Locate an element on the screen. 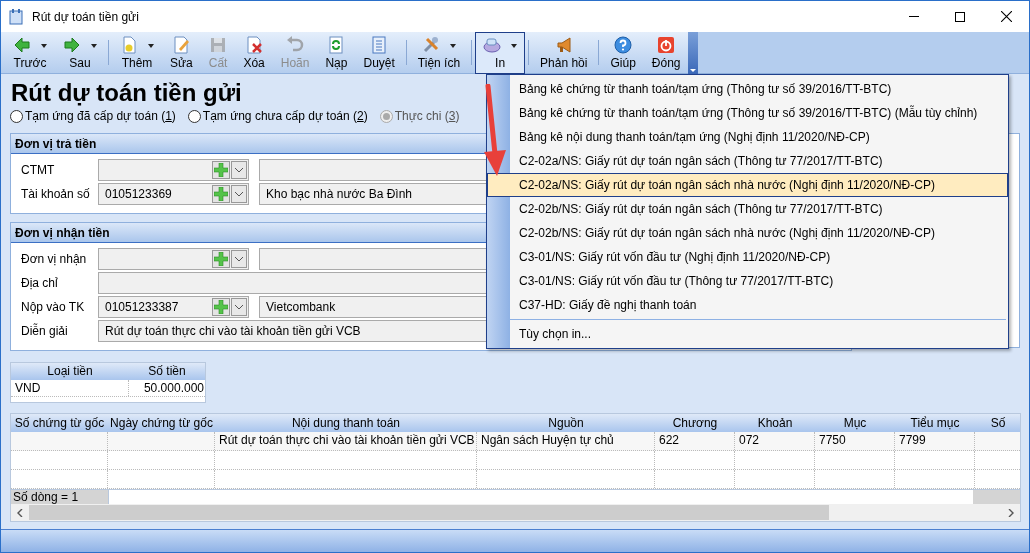  help-icon is located at coordinates (623, 45).